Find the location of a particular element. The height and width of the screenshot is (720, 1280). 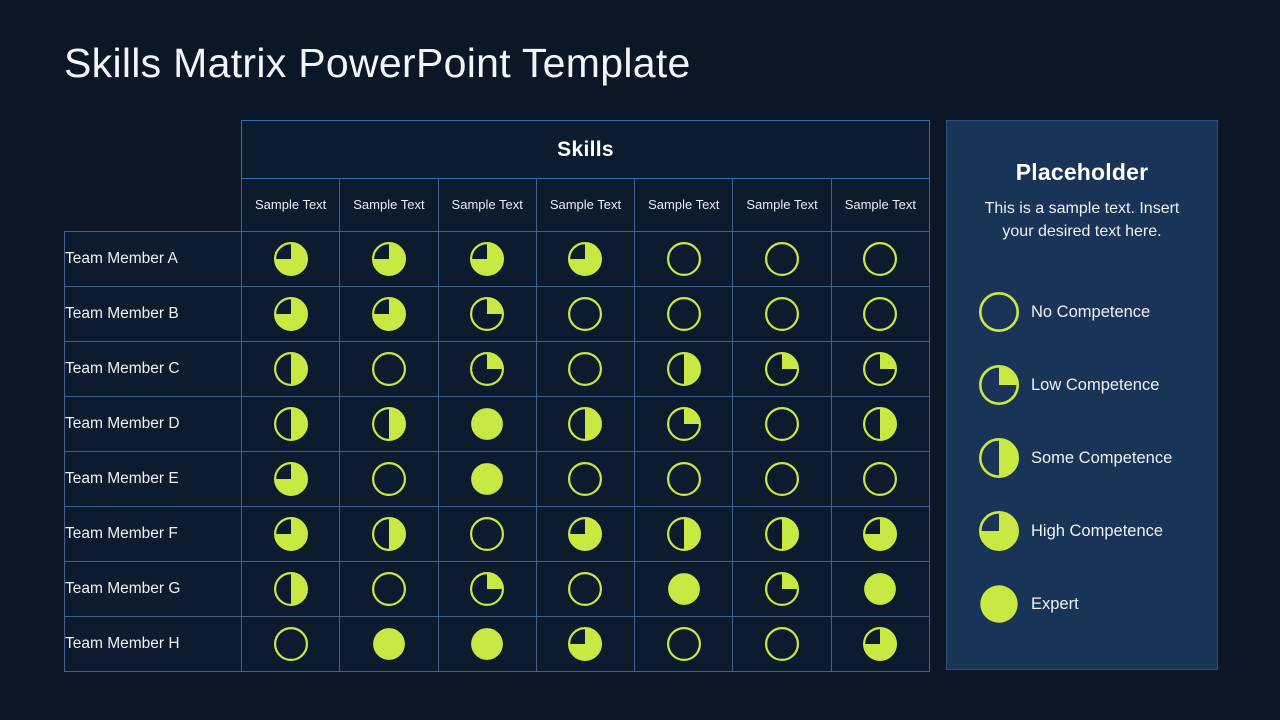

table-row: Team Member E is located at coordinates (497, 479).